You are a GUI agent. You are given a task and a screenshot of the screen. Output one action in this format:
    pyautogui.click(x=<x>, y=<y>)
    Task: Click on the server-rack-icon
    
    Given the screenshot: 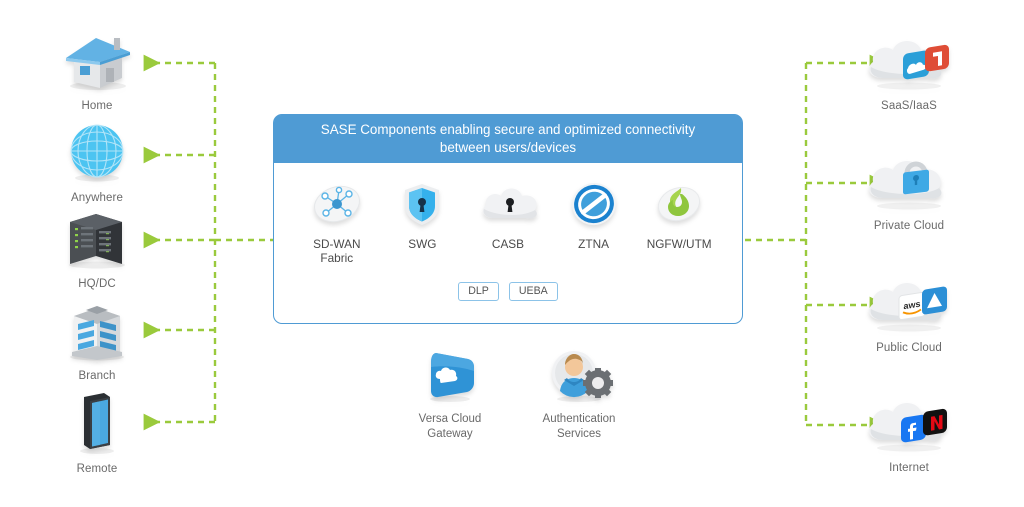 What is the action you would take?
    pyautogui.click(x=97, y=235)
    